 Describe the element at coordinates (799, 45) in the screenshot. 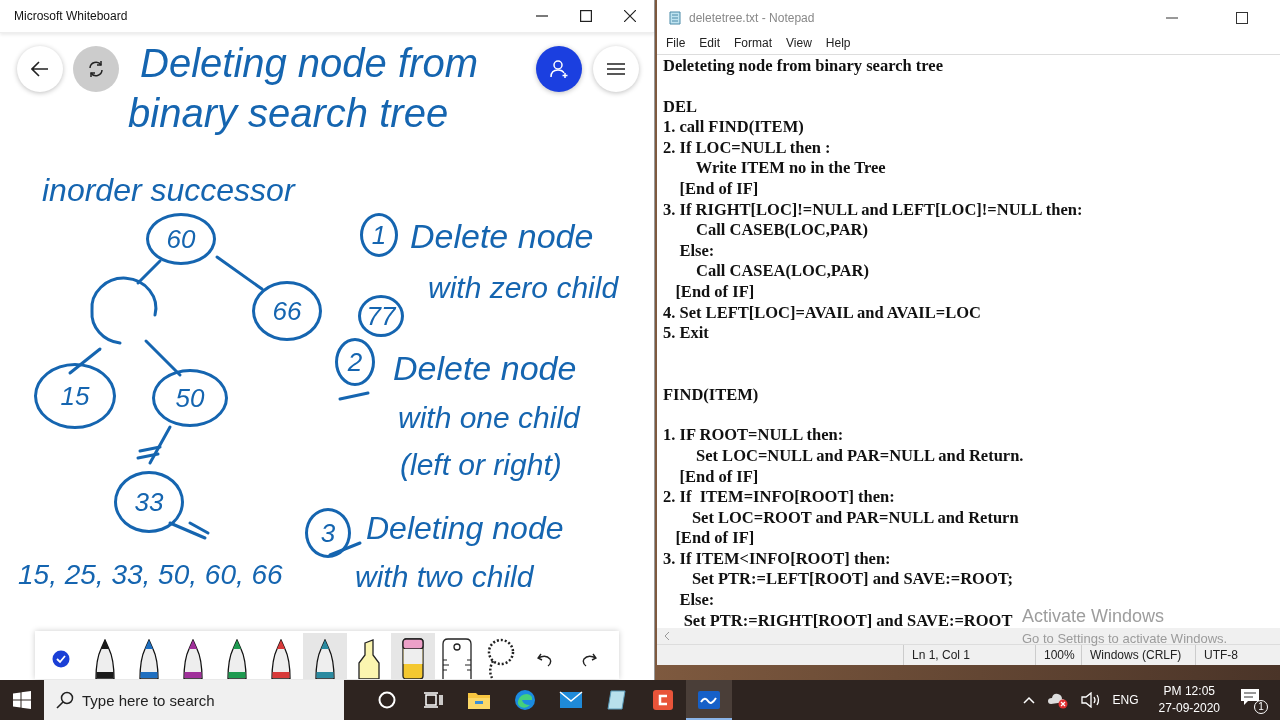

I see `menu-item: View` at that location.